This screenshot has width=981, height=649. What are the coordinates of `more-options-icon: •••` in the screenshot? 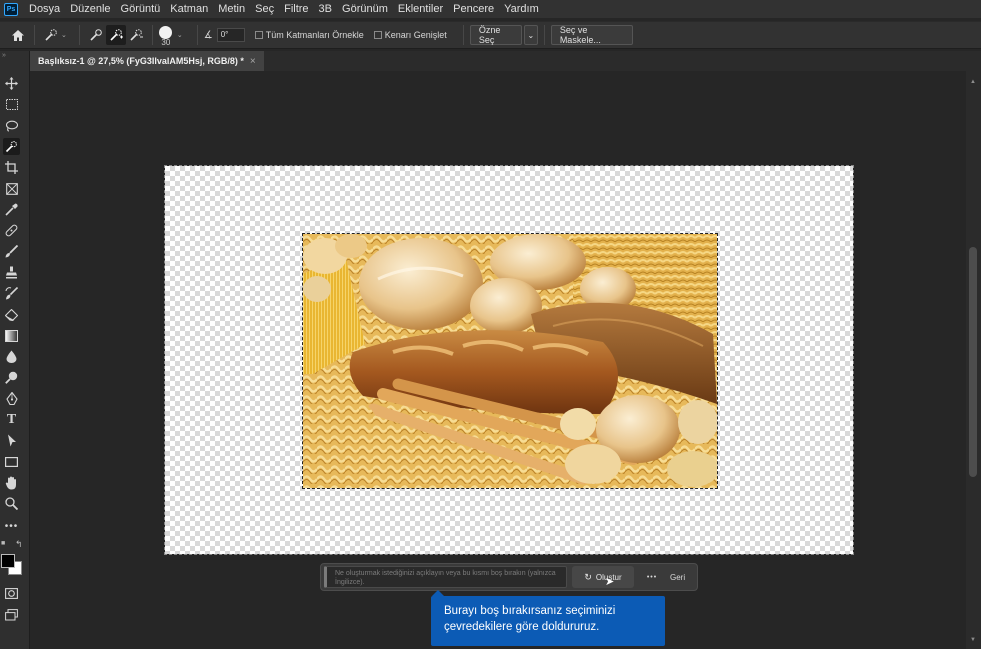 It's located at (652, 577).